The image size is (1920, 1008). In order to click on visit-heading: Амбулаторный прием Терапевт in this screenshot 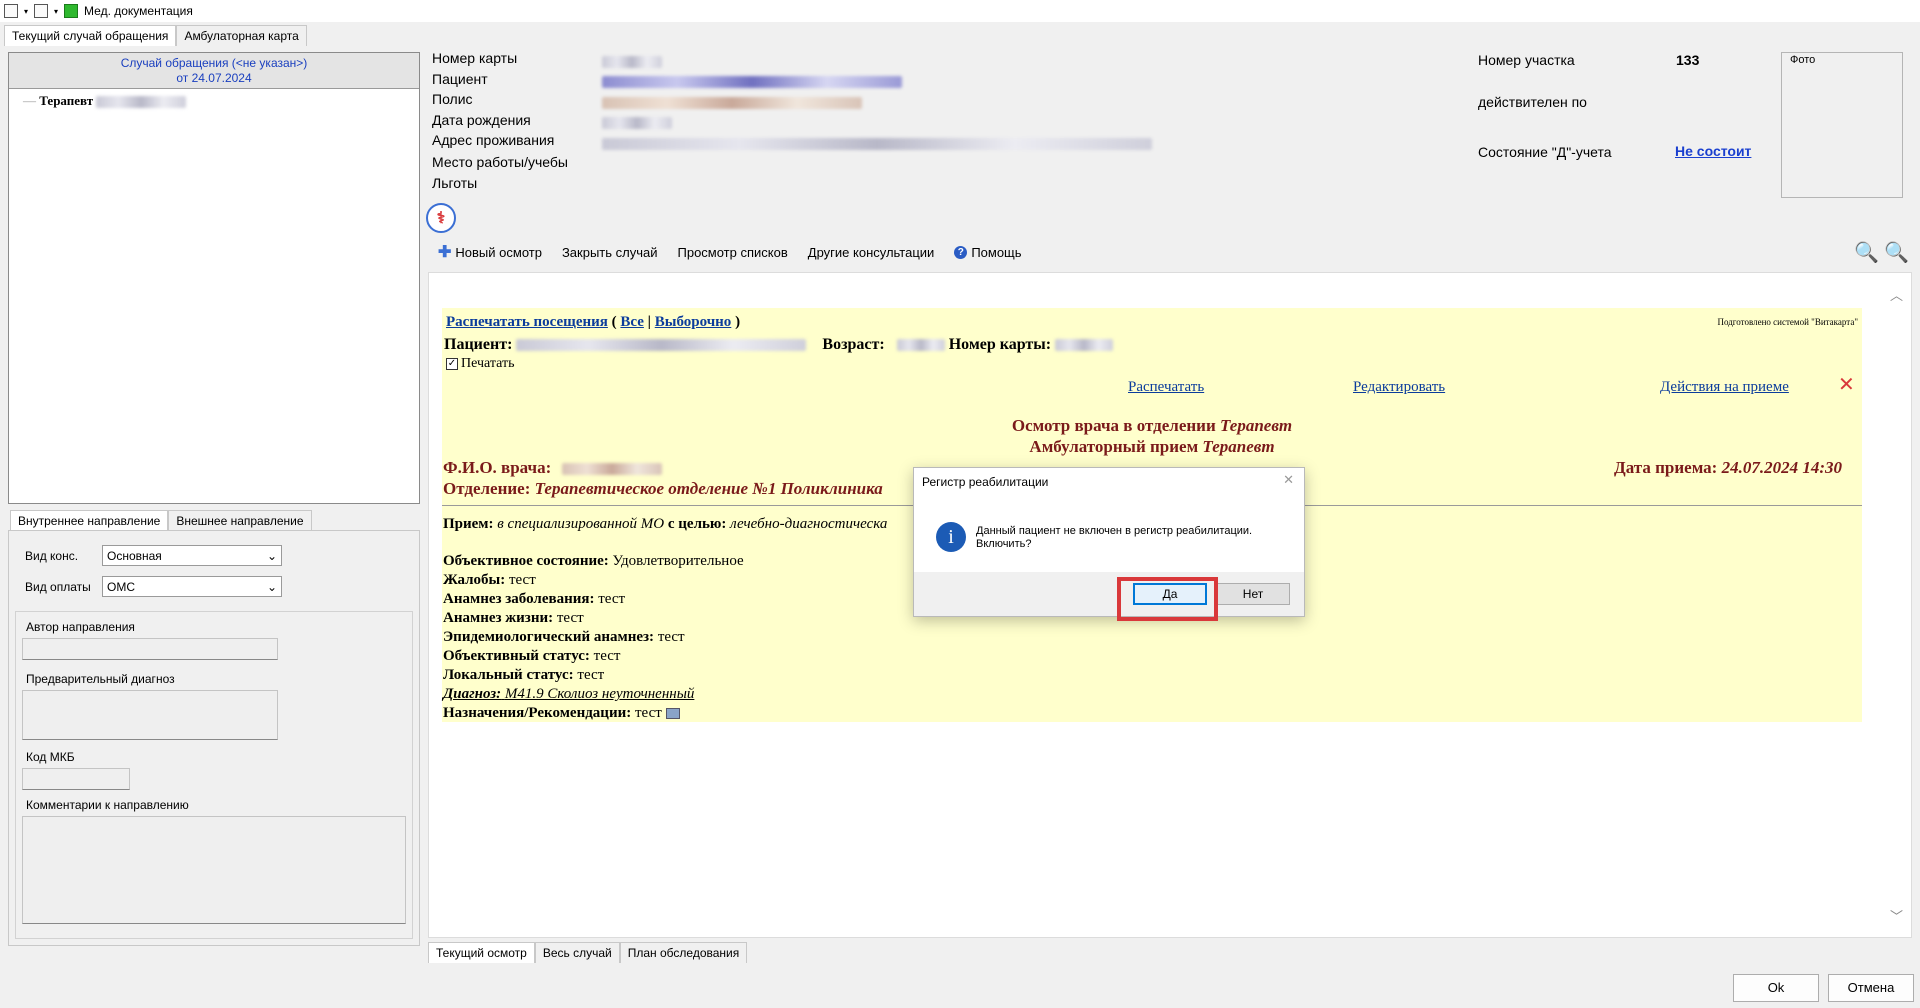, I will do `click(1152, 446)`.